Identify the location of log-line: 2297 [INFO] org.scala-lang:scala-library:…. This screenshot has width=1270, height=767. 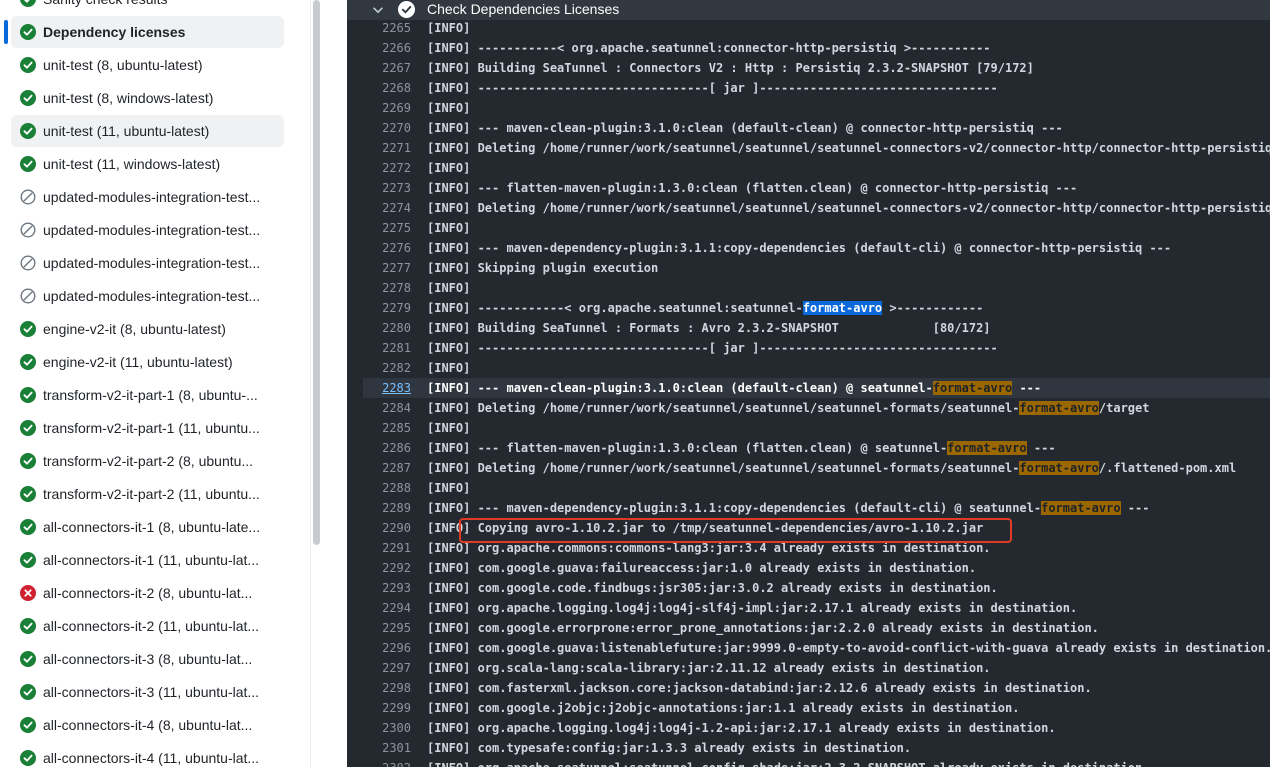
(816, 668).